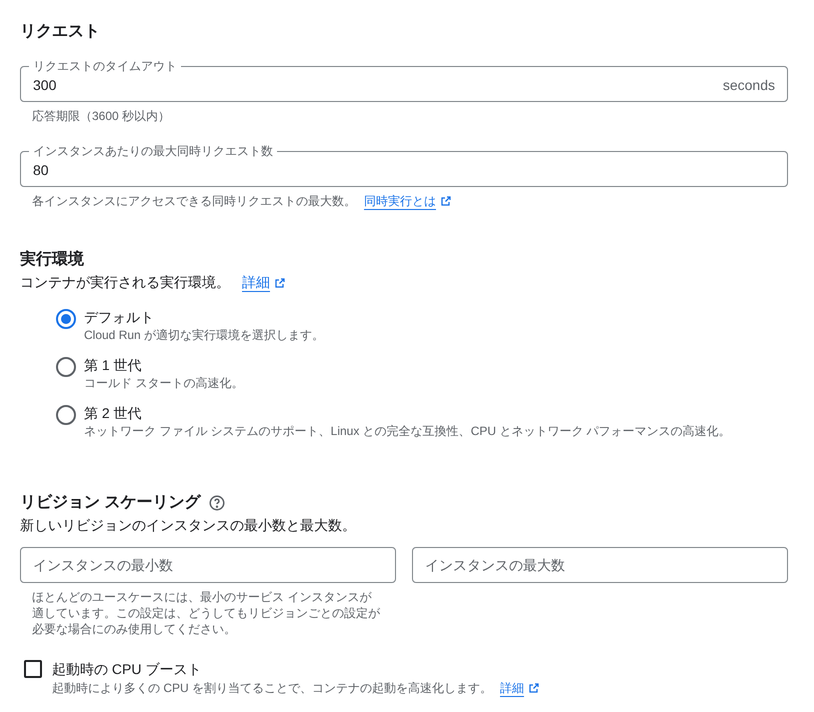 This screenshot has height=712, width=814. I want to click on field-value: 80, so click(41, 170).